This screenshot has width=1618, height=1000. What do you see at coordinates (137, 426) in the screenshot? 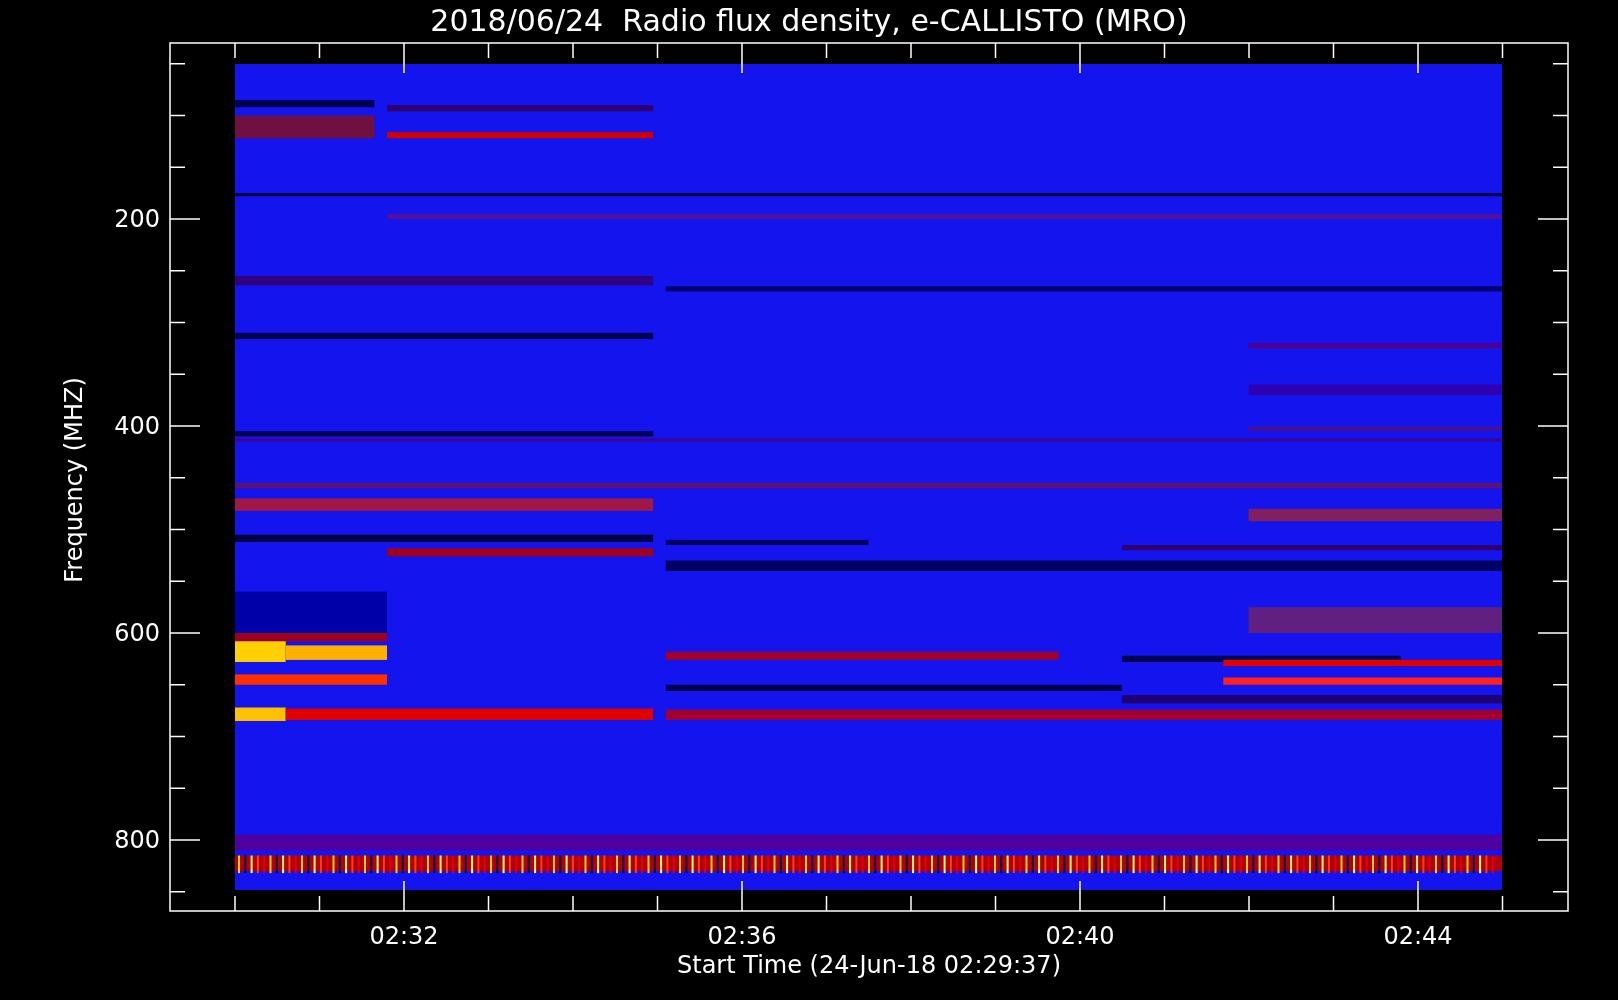
I see `y-tick-label: 400` at bounding box center [137, 426].